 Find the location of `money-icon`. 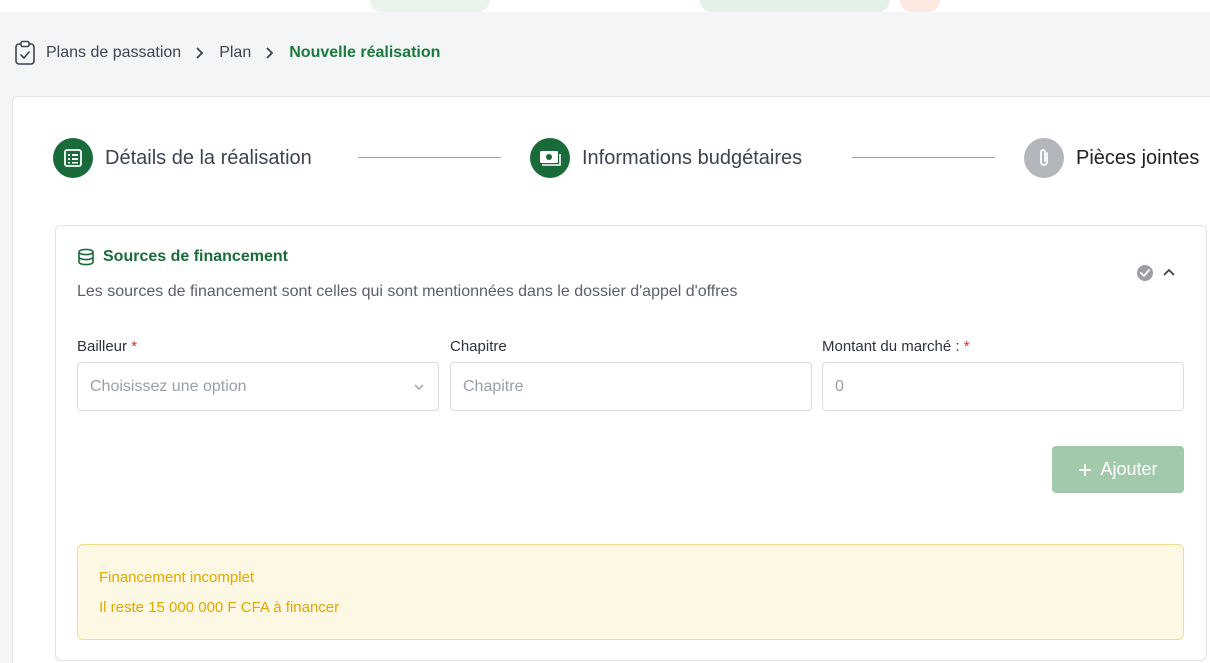

money-icon is located at coordinates (550, 158).